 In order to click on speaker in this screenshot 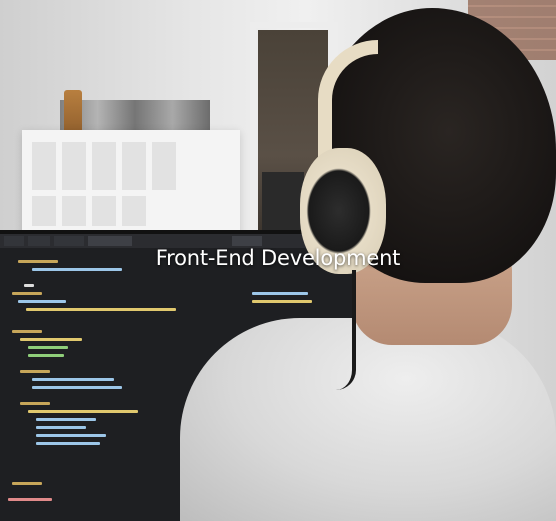, I will do `click(283, 205)`.